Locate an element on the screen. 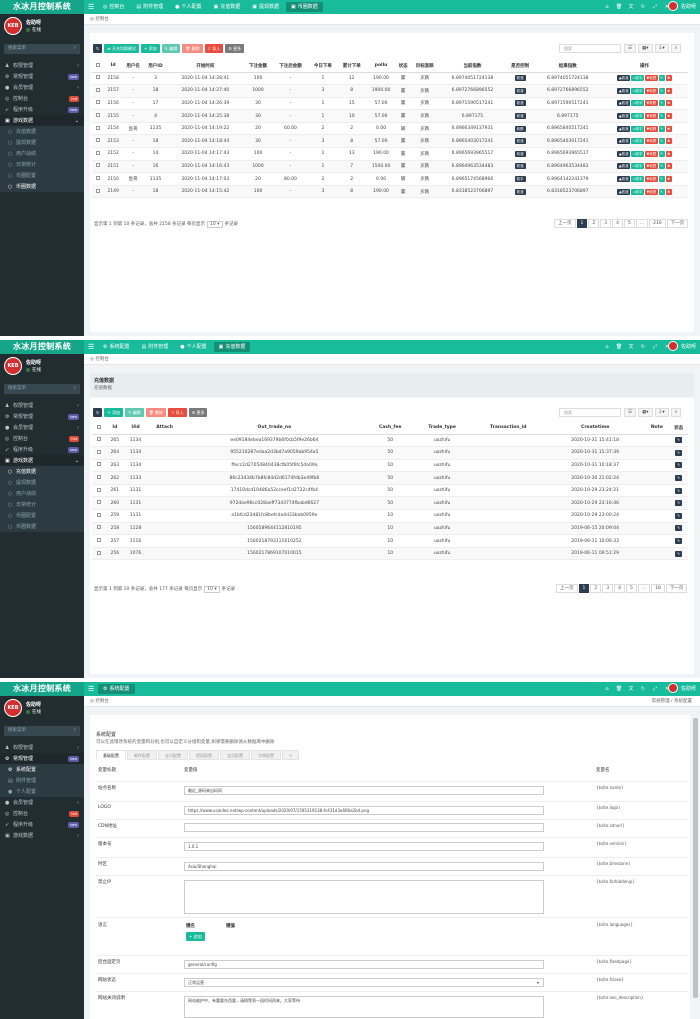 The width and height of the screenshot is (700, 1019). tab-withdraw: ▣ 提现数据 is located at coordinates (265, 7).